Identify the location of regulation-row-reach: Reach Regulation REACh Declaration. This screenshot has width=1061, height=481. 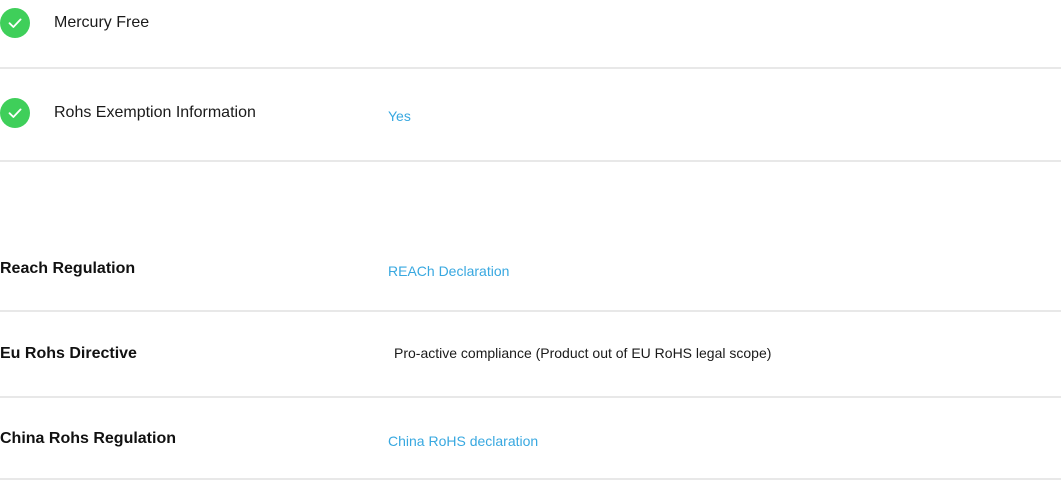
(530, 278).